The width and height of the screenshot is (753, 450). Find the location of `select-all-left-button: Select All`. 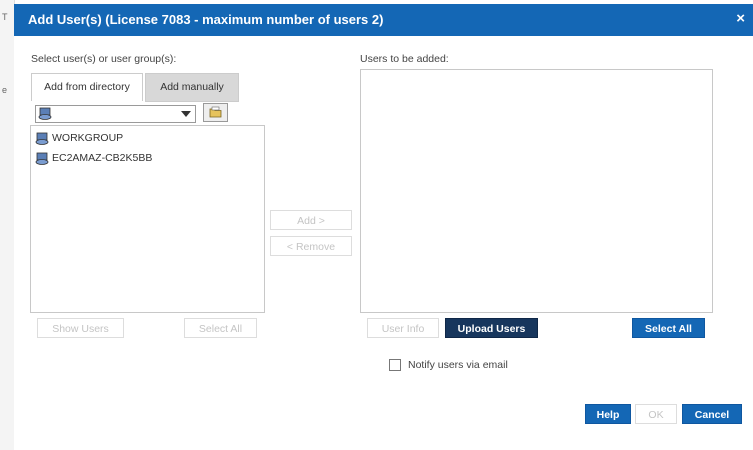

select-all-left-button: Select All is located at coordinates (220, 328).